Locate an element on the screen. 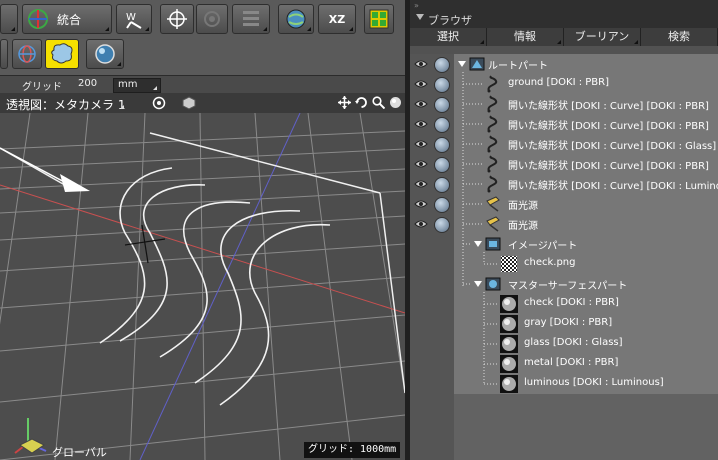 The image size is (718, 460). shading-sphere-icon is located at coordinates (395, 102).